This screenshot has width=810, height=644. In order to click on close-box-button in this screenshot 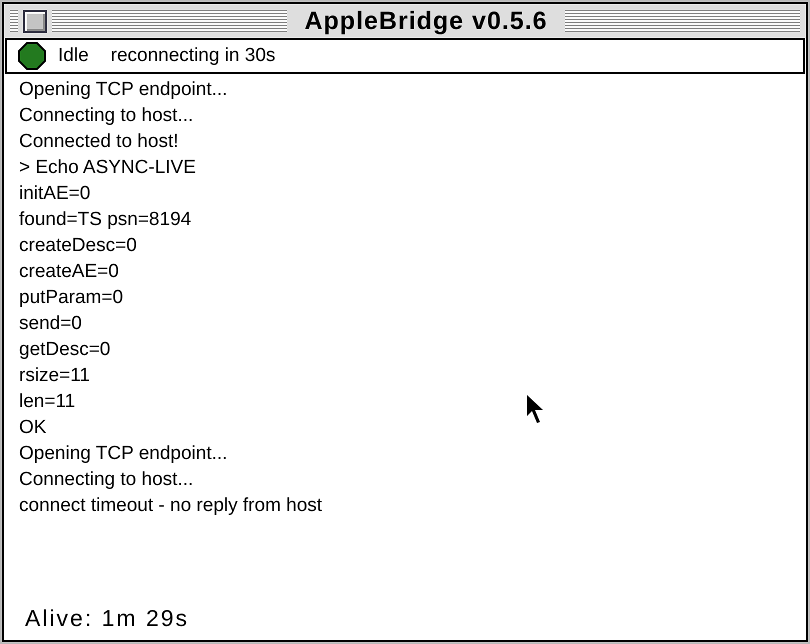, I will do `click(35, 21)`.